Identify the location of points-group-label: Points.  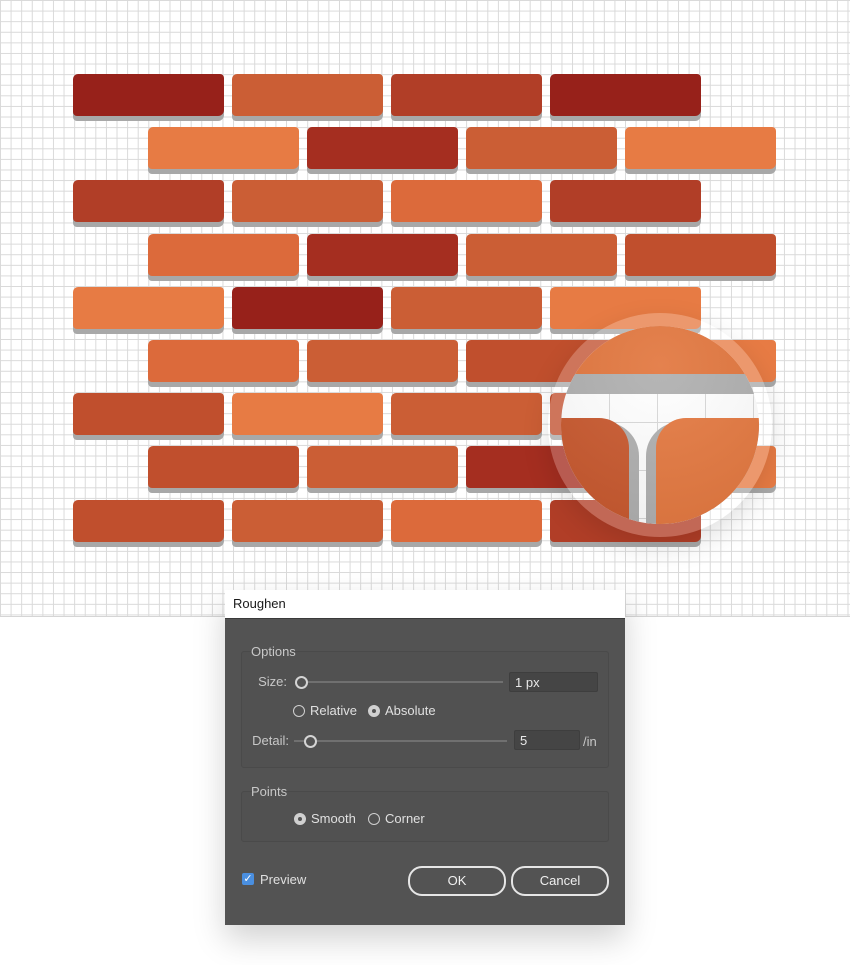
(269, 791).